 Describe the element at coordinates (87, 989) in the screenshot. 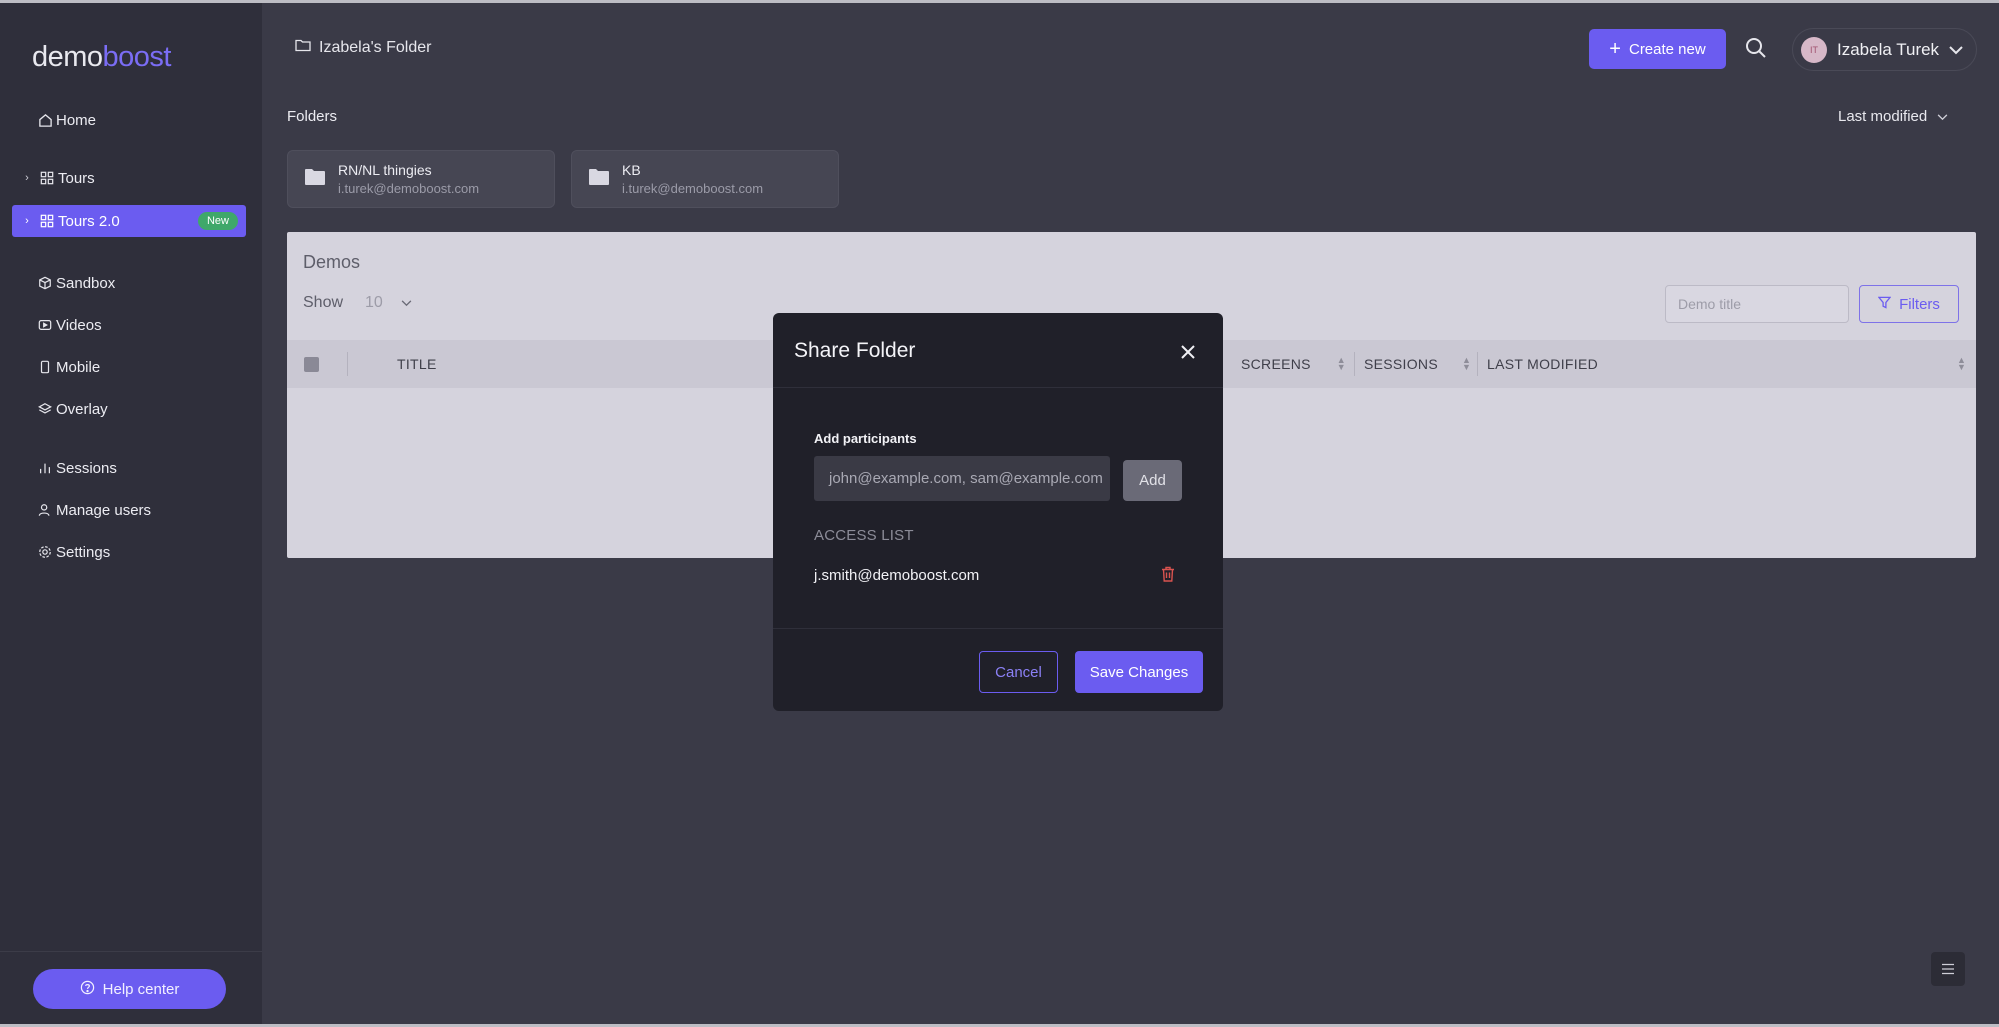

I see `help-icon` at that location.